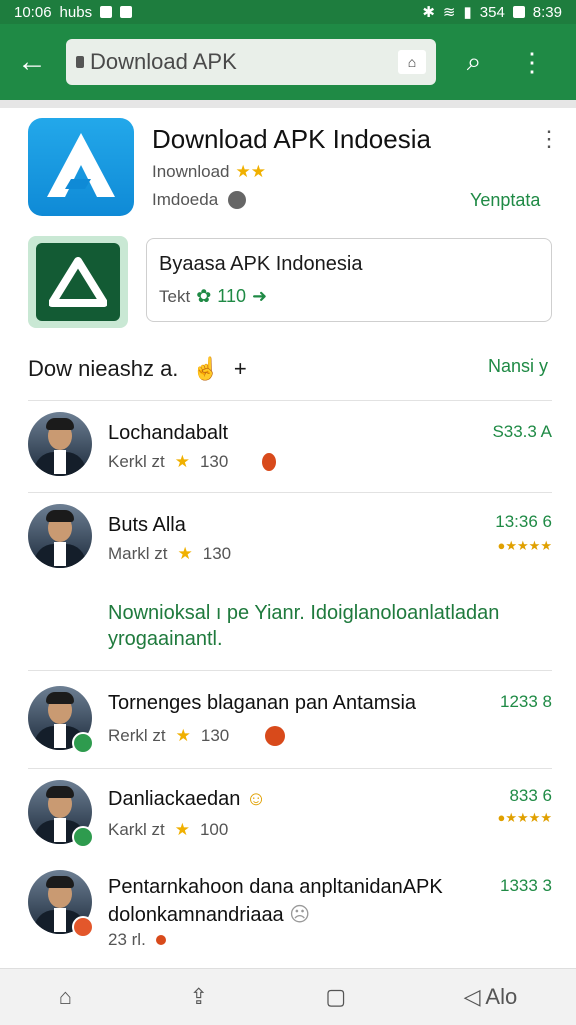 This screenshot has height=1025, width=576. I want to click on app-region: Imdoeda, so click(199, 200).